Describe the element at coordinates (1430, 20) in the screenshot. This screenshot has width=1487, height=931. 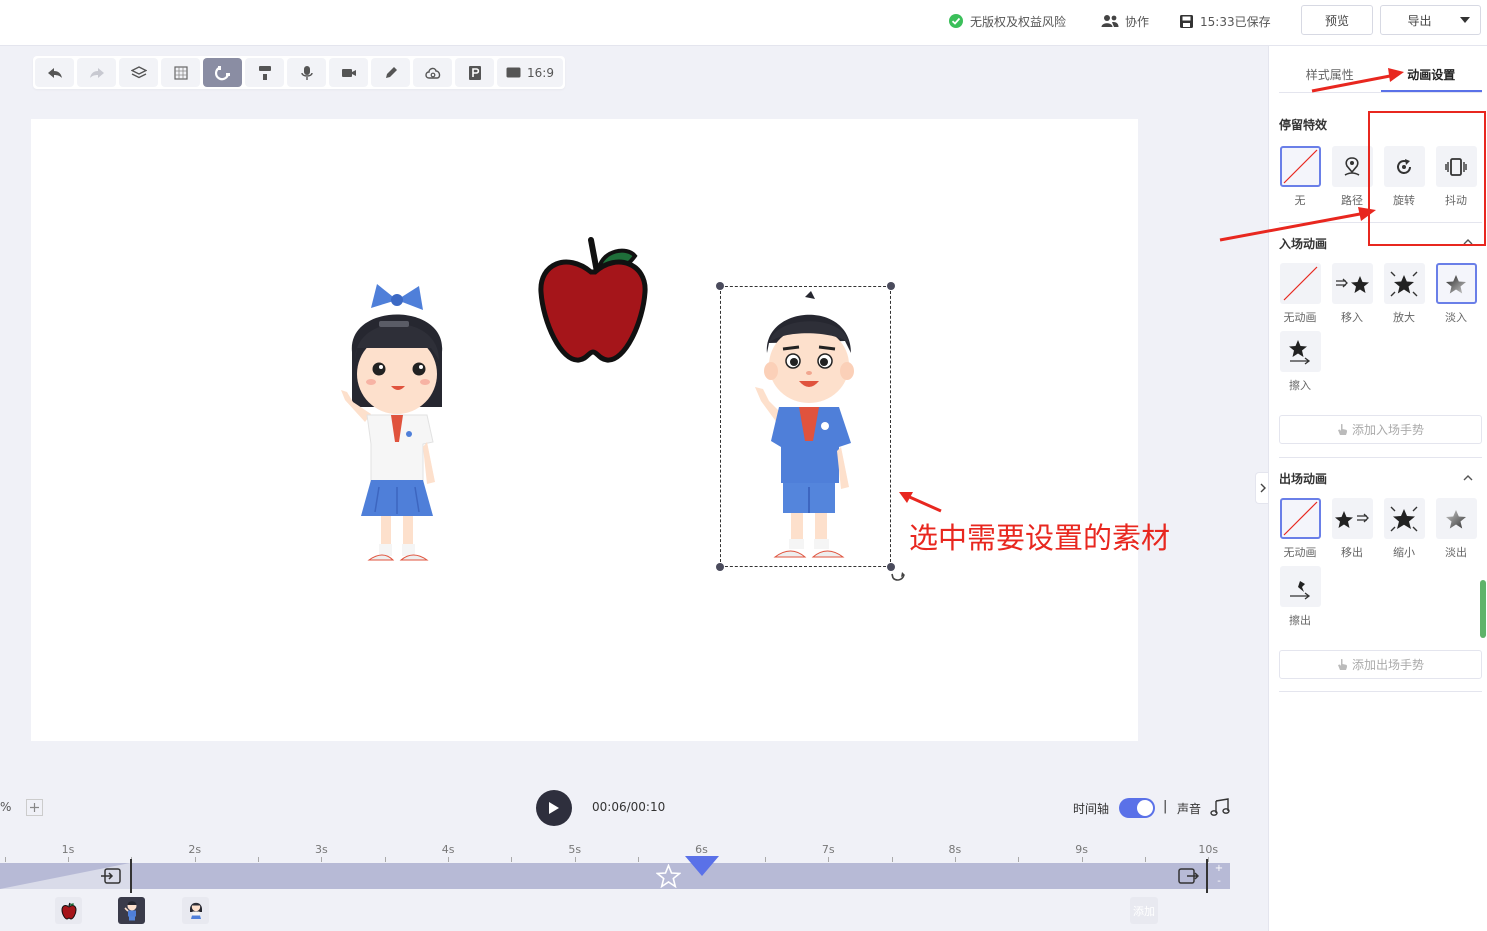
I see `export-button: 导出` at that location.